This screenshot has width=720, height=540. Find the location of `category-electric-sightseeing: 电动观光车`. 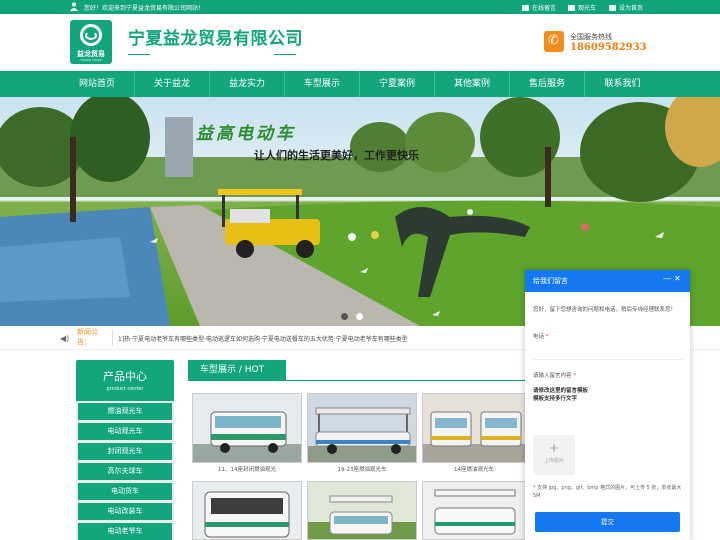

category-electric-sightseeing: 电动观光车 is located at coordinates (125, 431).